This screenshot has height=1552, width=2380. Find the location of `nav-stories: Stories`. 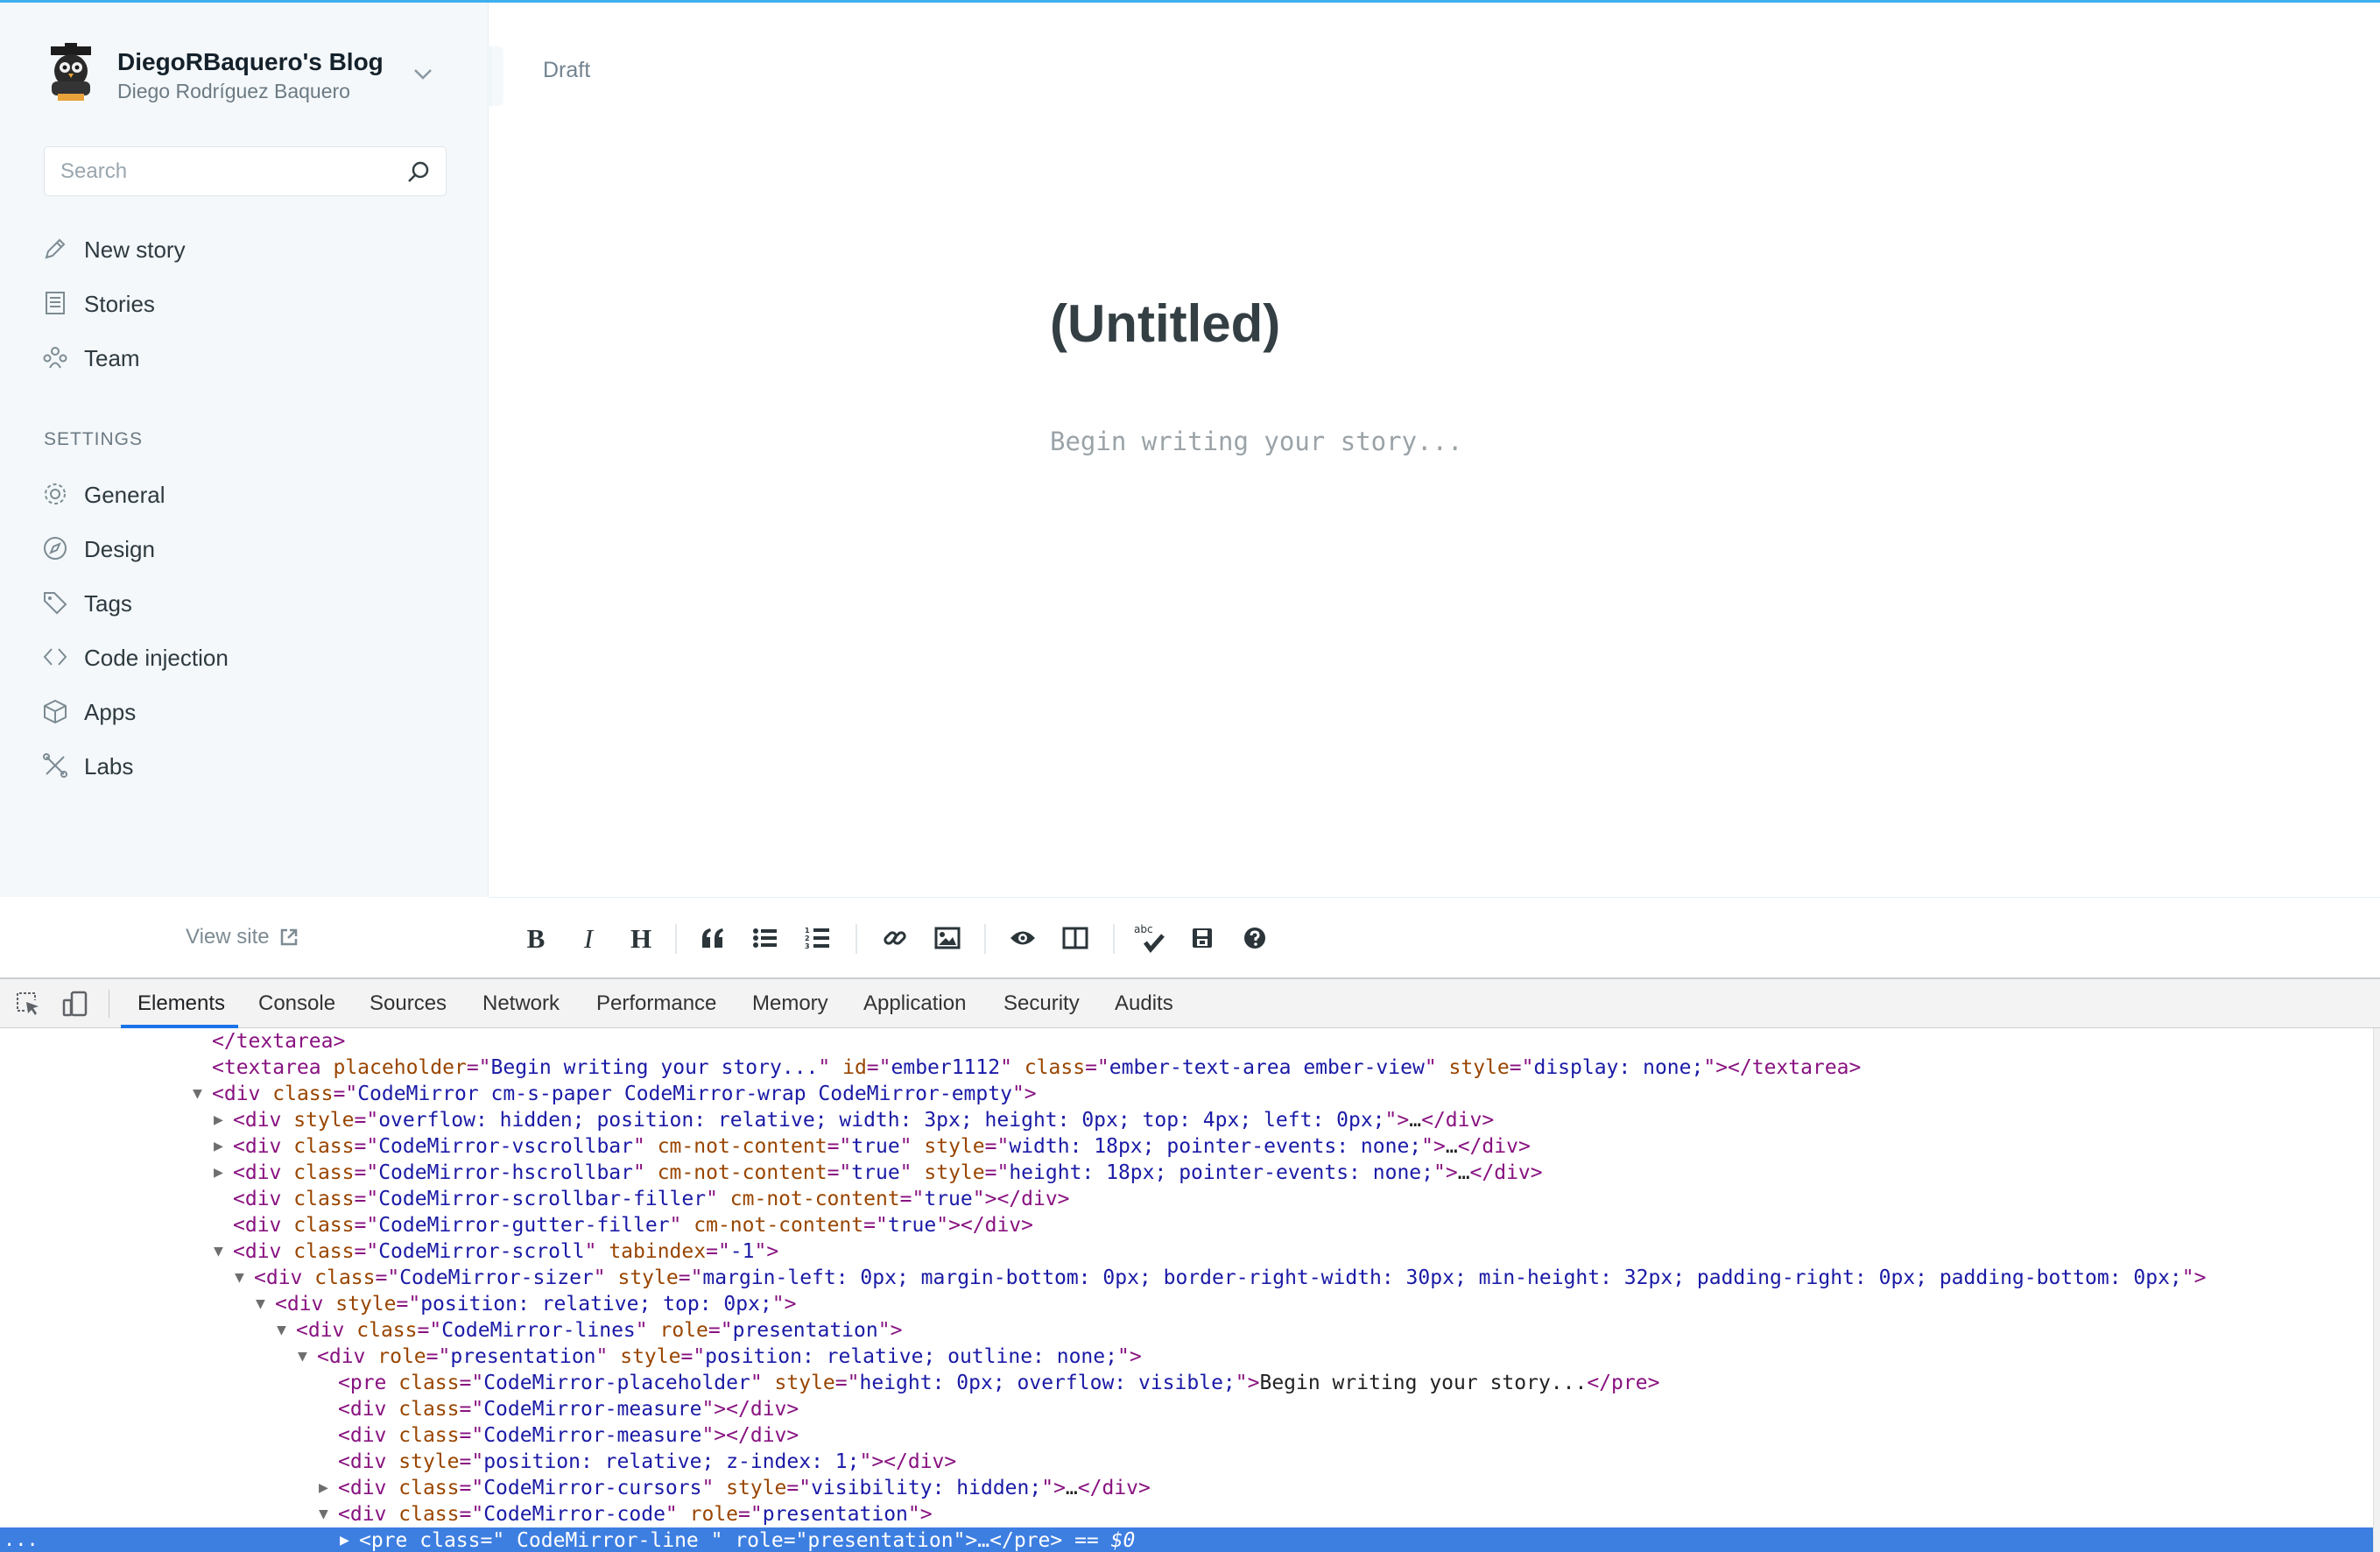

nav-stories: Stories is located at coordinates (244, 303).